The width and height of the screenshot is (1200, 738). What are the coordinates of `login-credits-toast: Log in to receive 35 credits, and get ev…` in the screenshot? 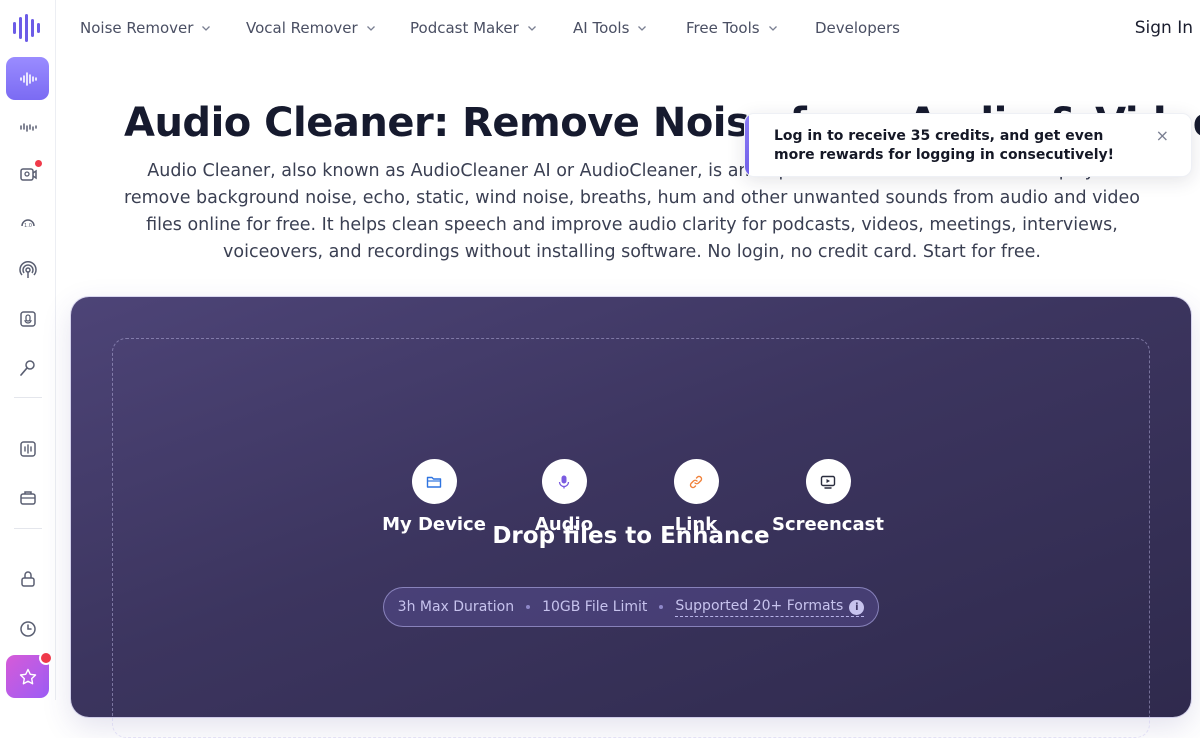 It's located at (968, 145).